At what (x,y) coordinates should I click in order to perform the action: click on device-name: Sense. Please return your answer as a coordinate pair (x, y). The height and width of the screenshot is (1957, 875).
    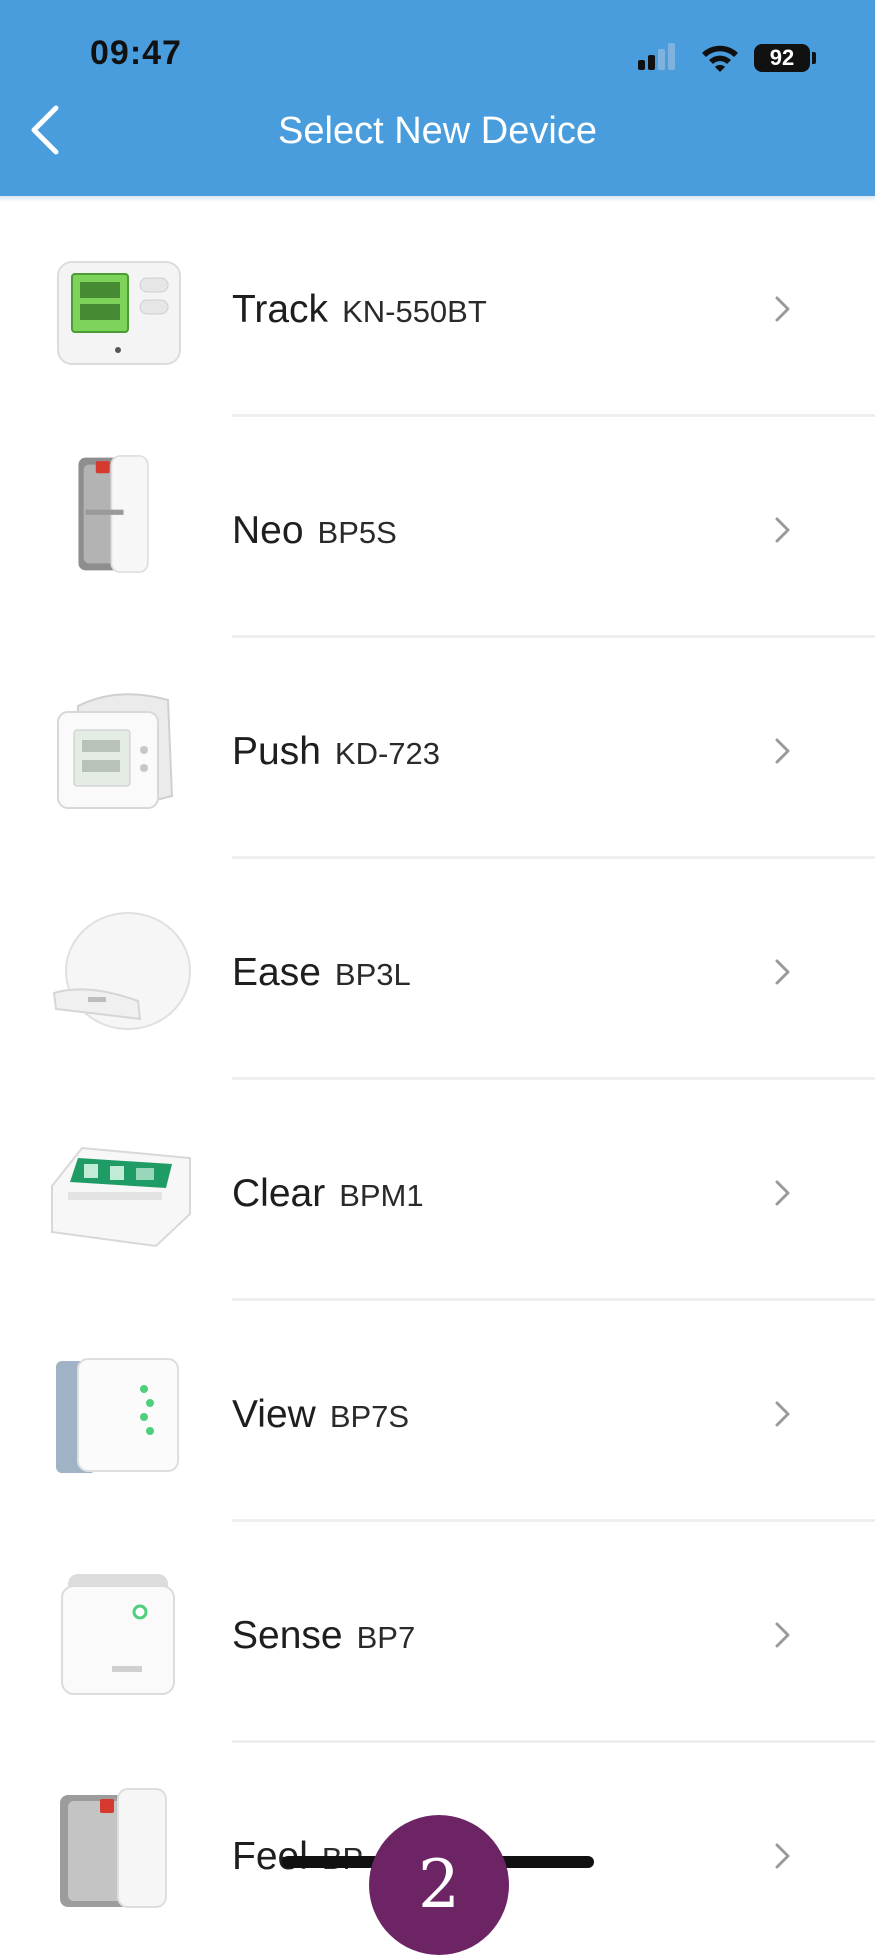
    Looking at the image, I should click on (287, 1635).